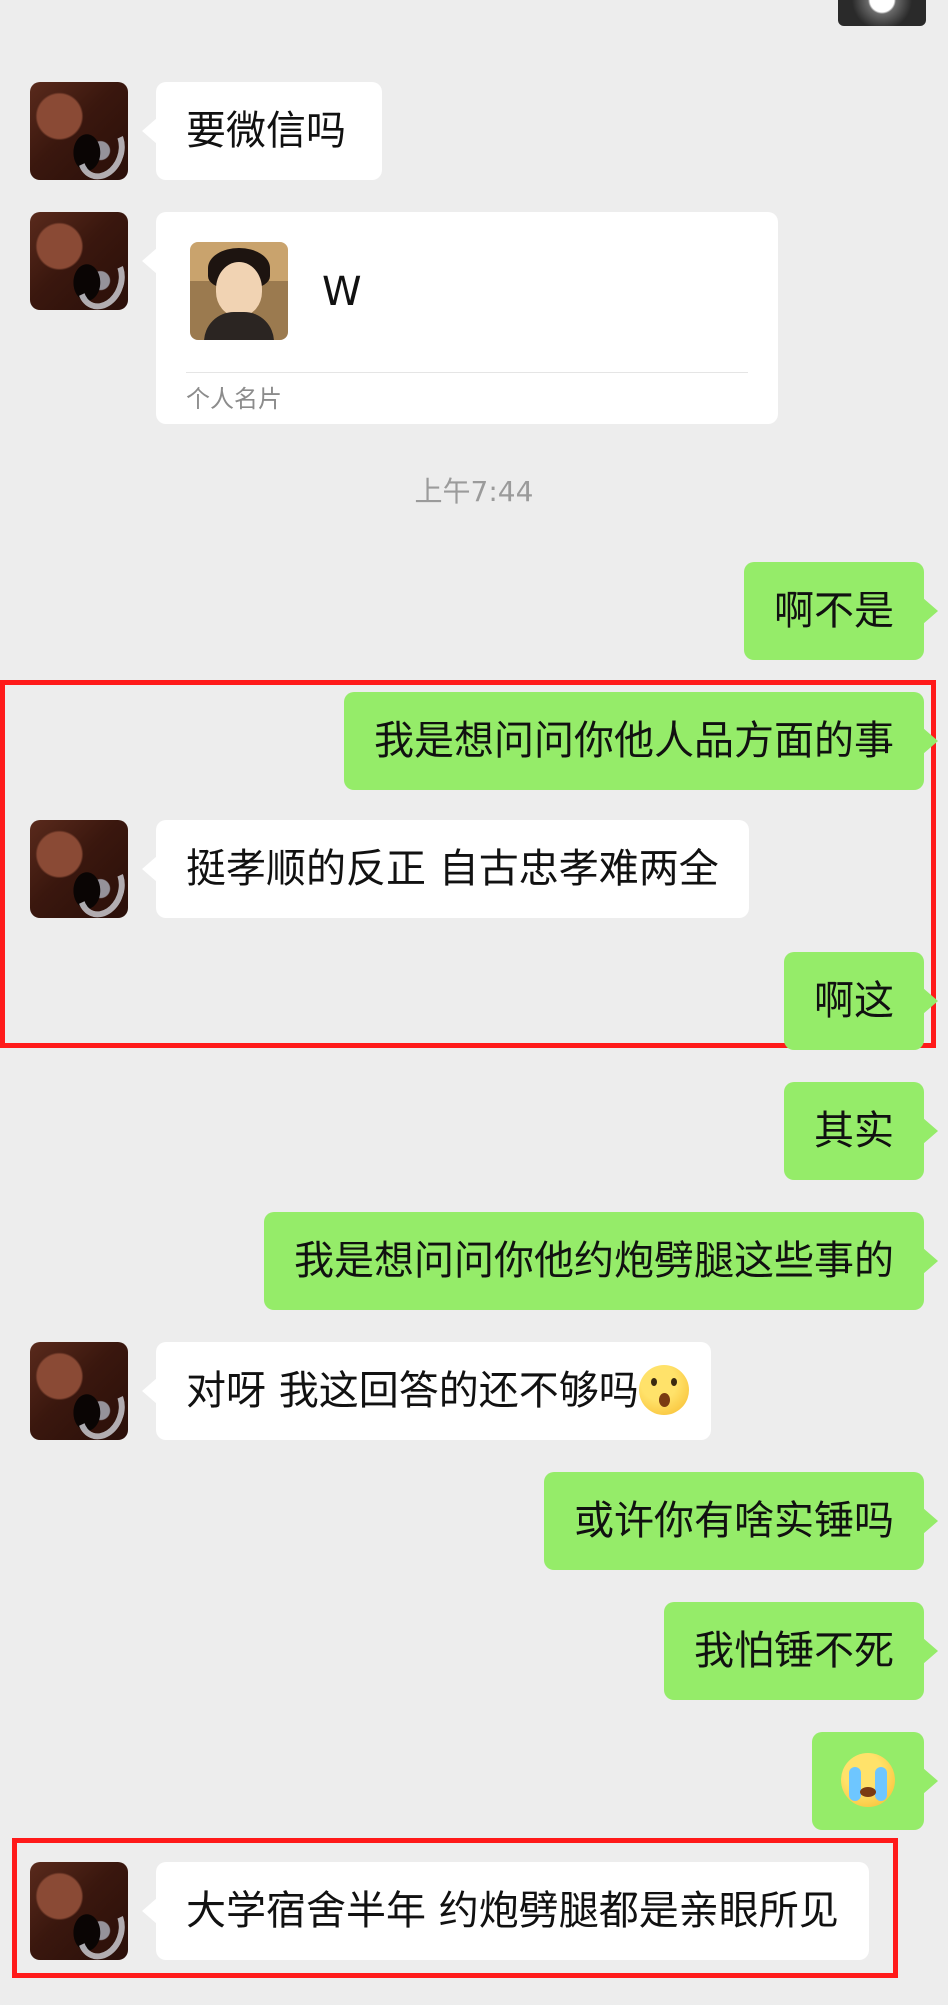  Describe the element at coordinates (474, 491) in the screenshot. I see `message-timestamp: 上午7:44` at that location.